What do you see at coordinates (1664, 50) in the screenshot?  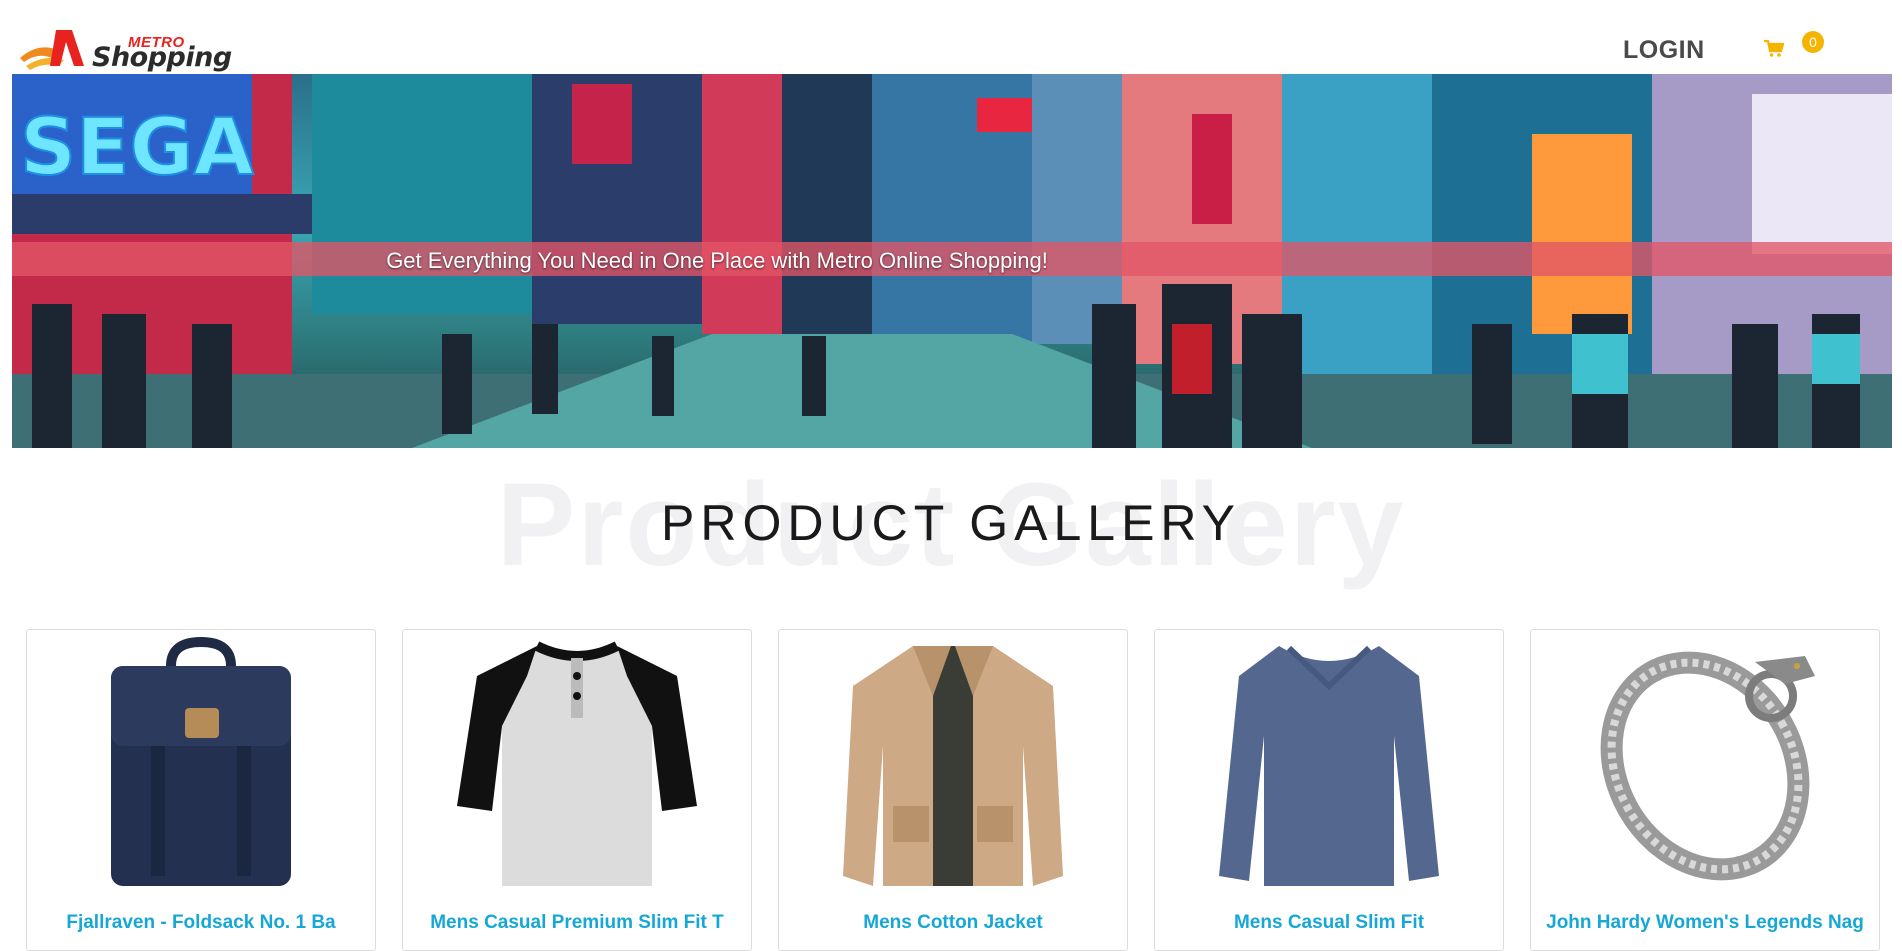 I see `login-link: LOGIN` at bounding box center [1664, 50].